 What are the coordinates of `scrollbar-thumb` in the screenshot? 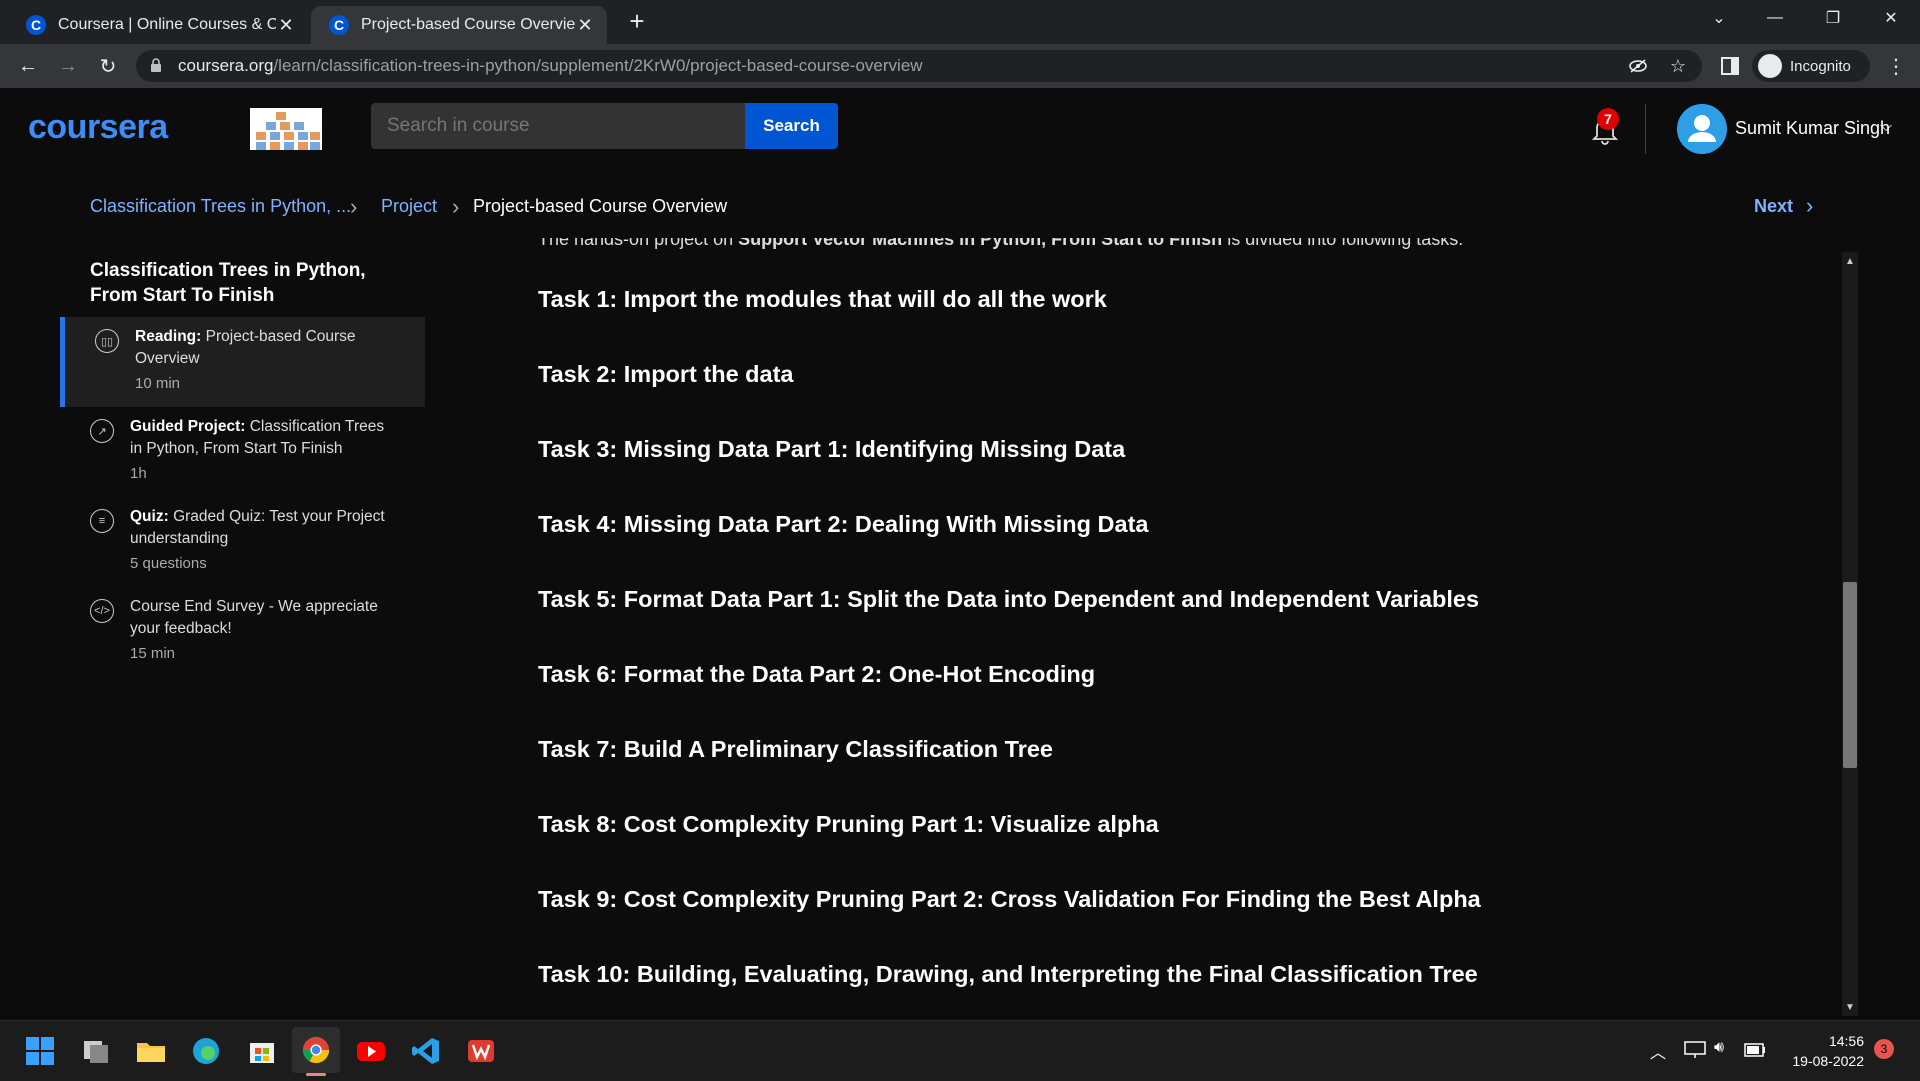 It's located at (1850, 675).